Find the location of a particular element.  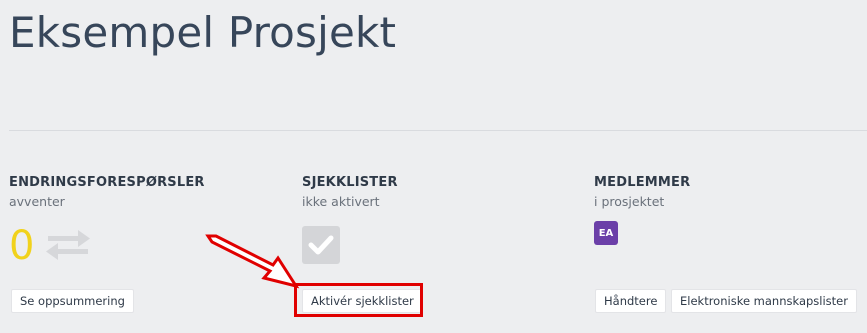

highlight-box is located at coordinates (358, 300).